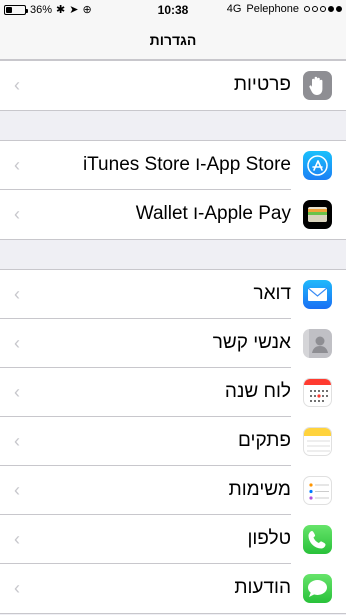 The height and width of the screenshot is (615, 346). What do you see at coordinates (186, 164) in the screenshot?
I see `row-label: App Store-ו iTunes Store` at bounding box center [186, 164].